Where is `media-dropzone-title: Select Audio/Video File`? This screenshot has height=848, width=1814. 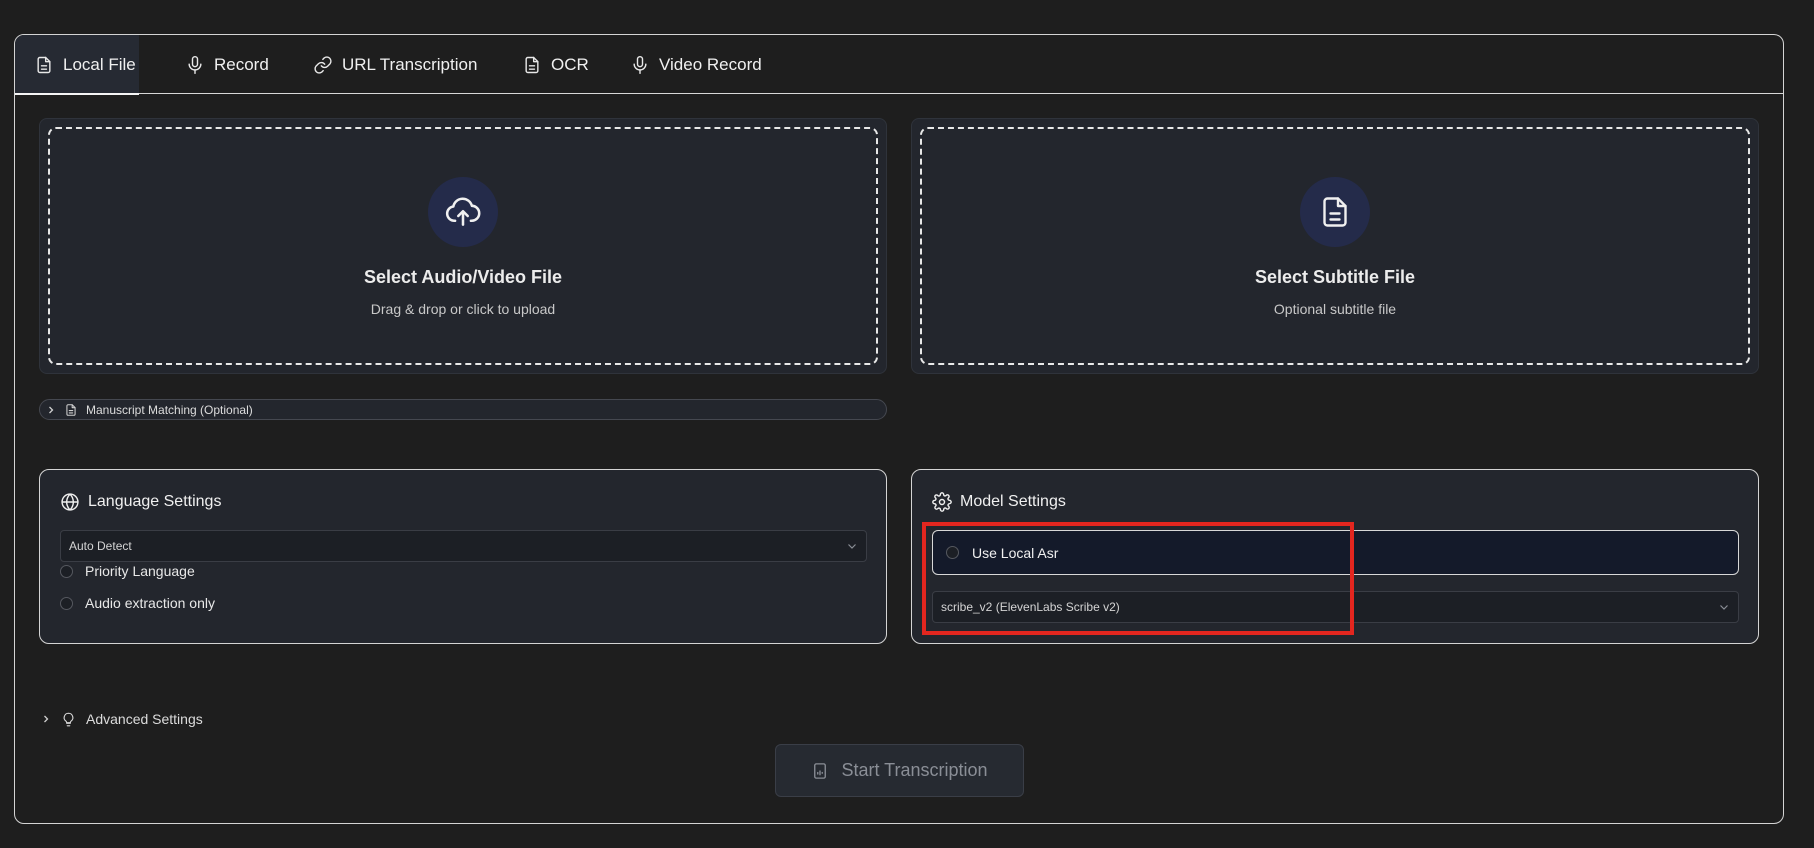
media-dropzone-title: Select Audio/Video File is located at coordinates (463, 277).